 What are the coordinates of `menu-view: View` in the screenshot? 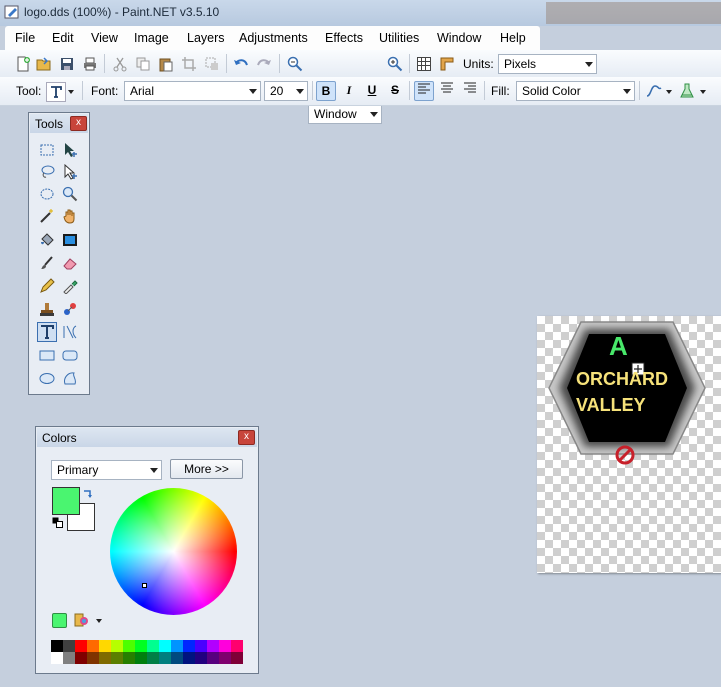 It's located at (104, 38).